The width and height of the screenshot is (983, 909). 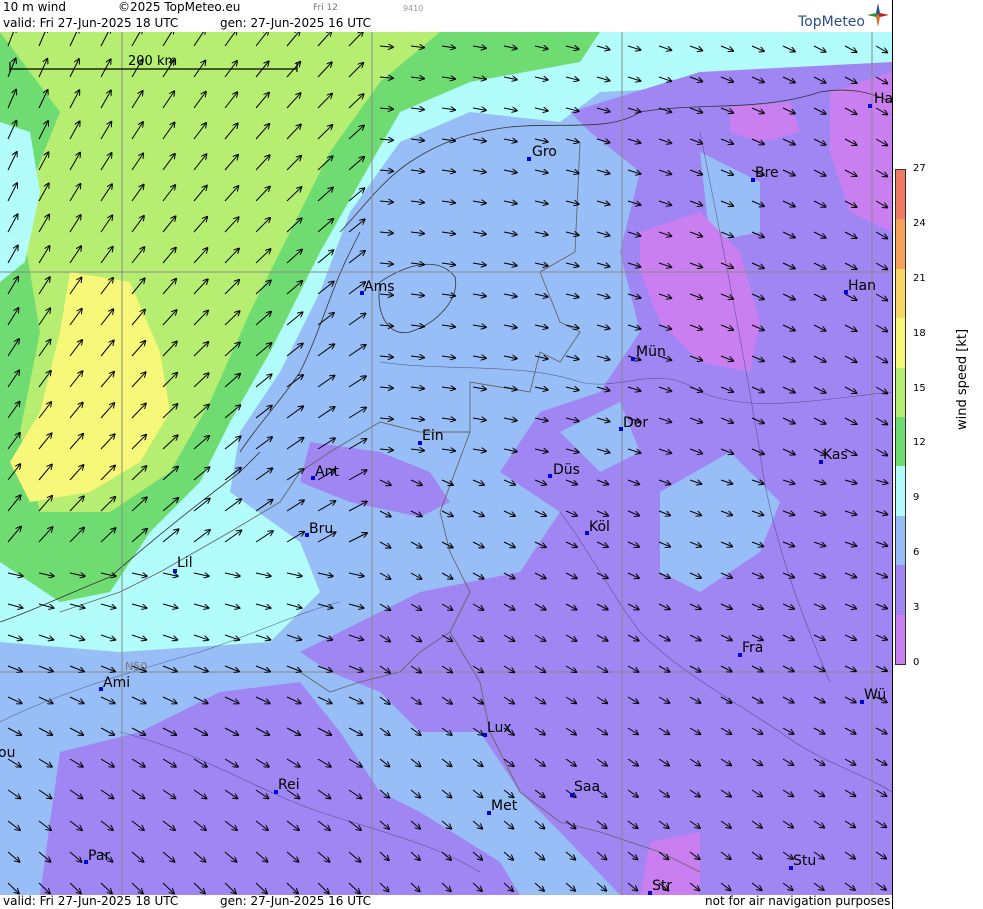 I want to click on color-legend: 27 24 21 18 15 12 9 6 3 0 wind speed [kt], so click(x=937, y=454).